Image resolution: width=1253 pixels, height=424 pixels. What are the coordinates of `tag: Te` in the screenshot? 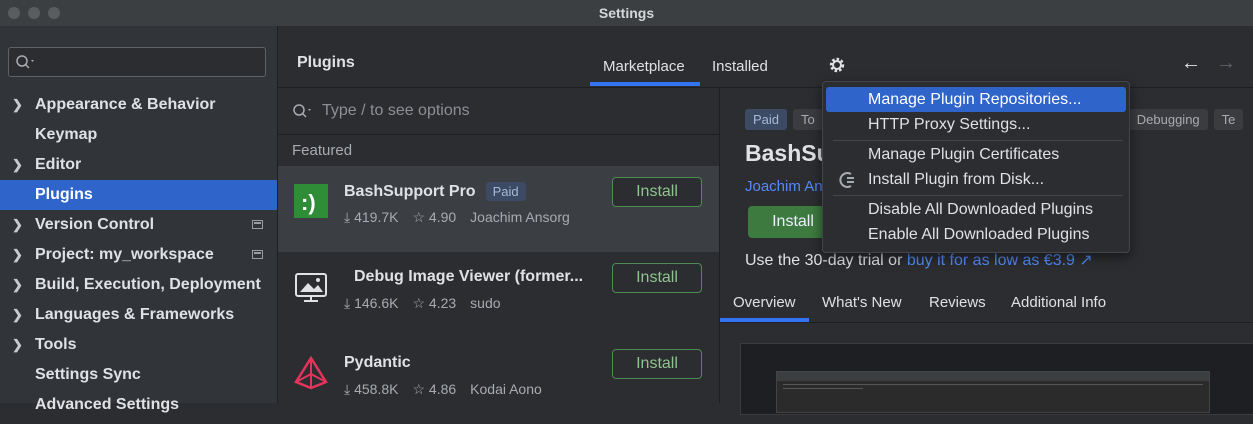 It's located at (1228, 119).